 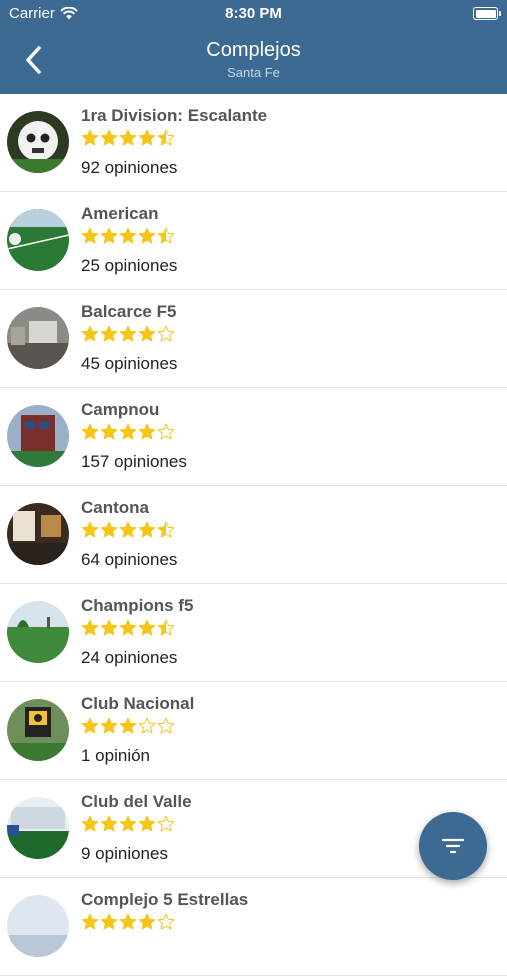 I want to click on review-count: 1 opinión, so click(x=116, y=755).